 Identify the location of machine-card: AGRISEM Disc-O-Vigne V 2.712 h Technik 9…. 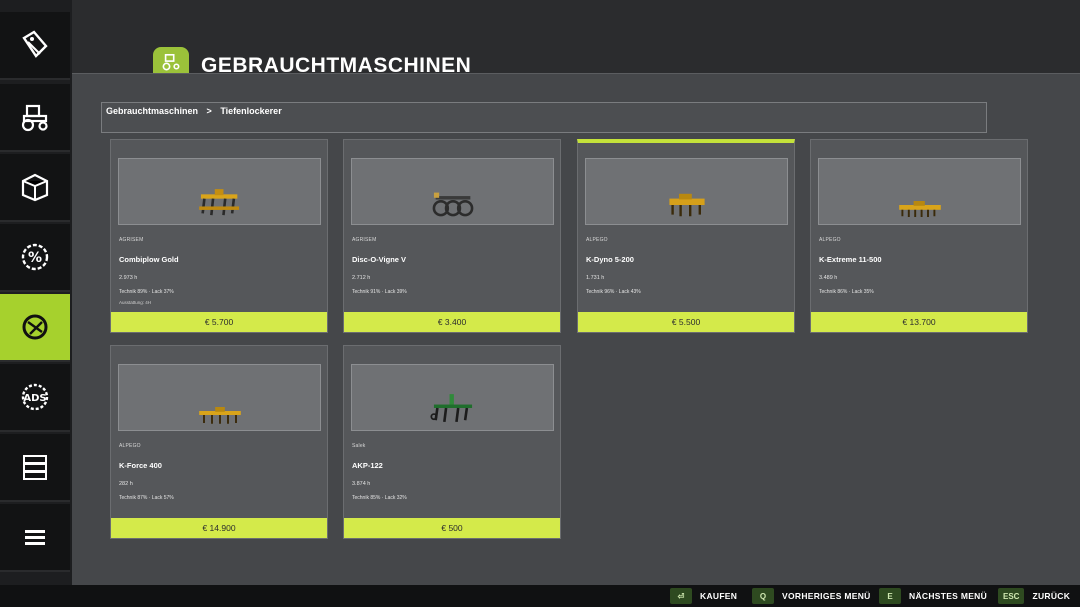
(452, 236).